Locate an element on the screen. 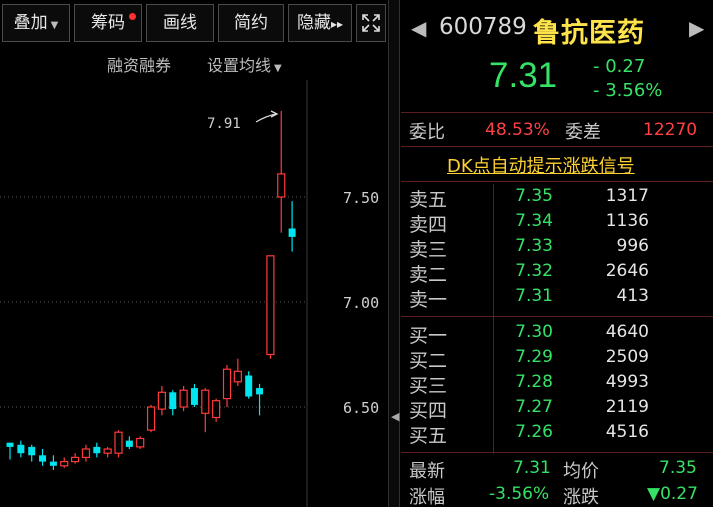 The height and width of the screenshot is (507, 713). ma-settings-dropdown: 设置均线 ▼ is located at coordinates (244, 64).